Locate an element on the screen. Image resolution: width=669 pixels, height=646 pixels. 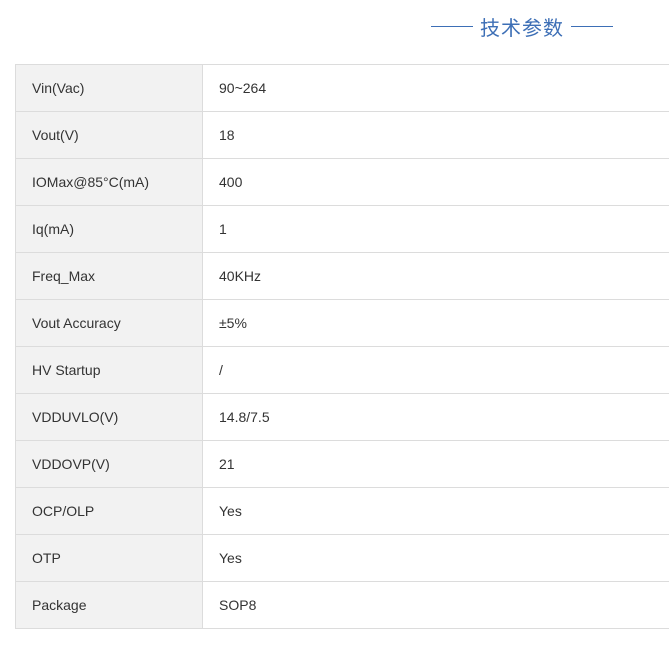
heading-left-rule is located at coordinates (452, 26).